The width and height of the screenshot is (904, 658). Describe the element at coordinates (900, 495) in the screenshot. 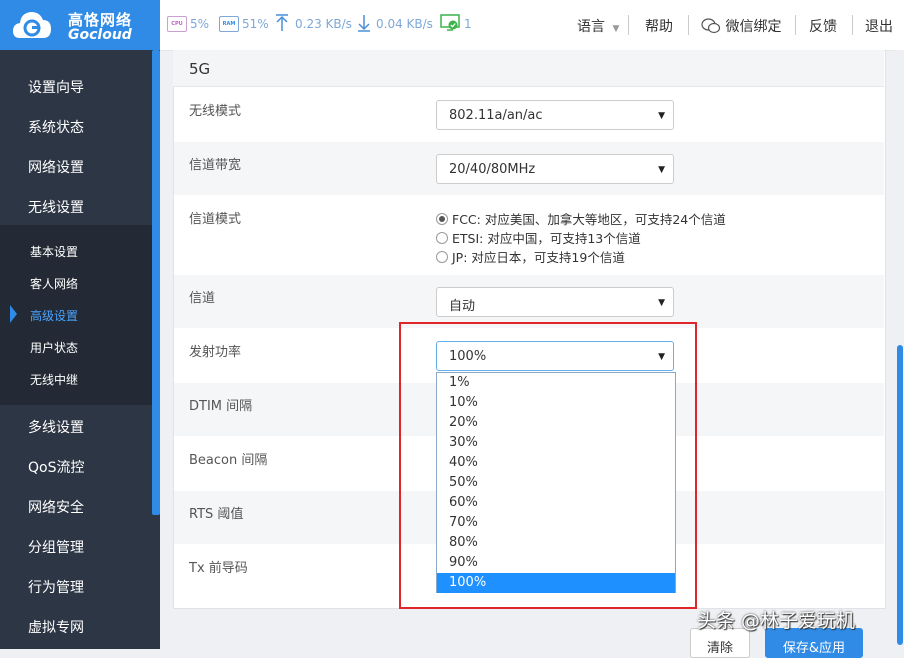

I see `main-scrollbar` at that location.